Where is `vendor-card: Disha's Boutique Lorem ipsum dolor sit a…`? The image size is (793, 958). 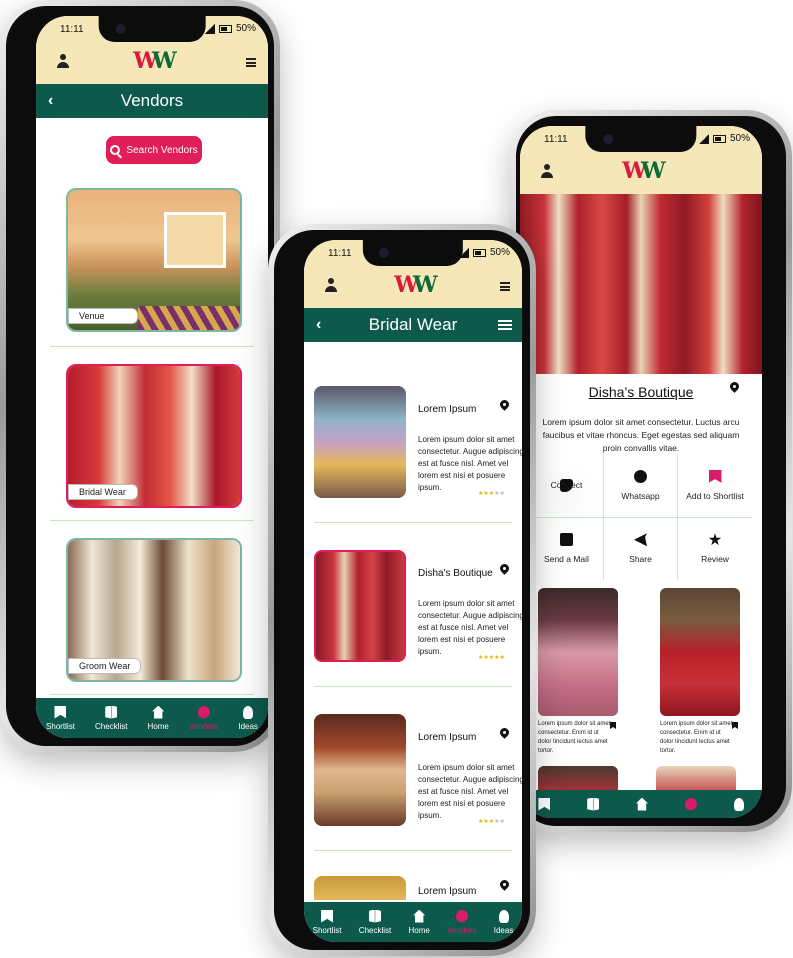 vendor-card: Disha's Boutique Lorem ipsum dolor sit a… is located at coordinates (417, 608).